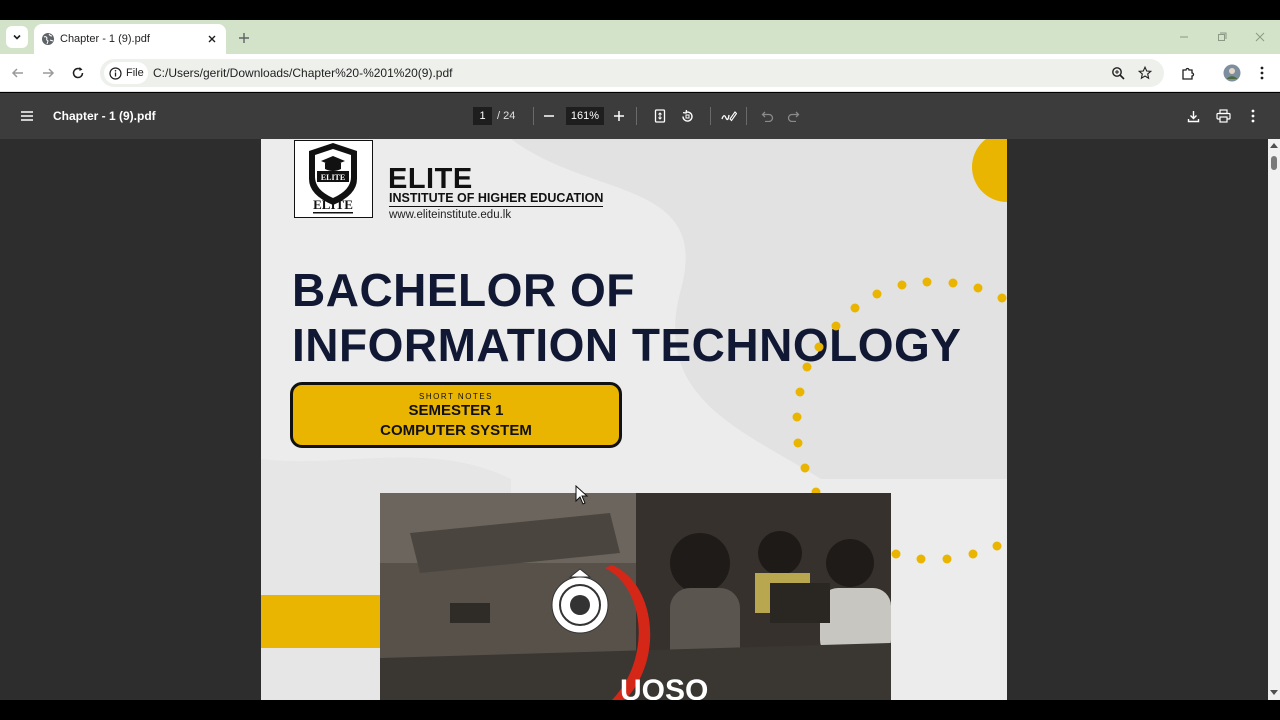 The height and width of the screenshot is (720, 1280). I want to click on back-button, so click(18, 73).